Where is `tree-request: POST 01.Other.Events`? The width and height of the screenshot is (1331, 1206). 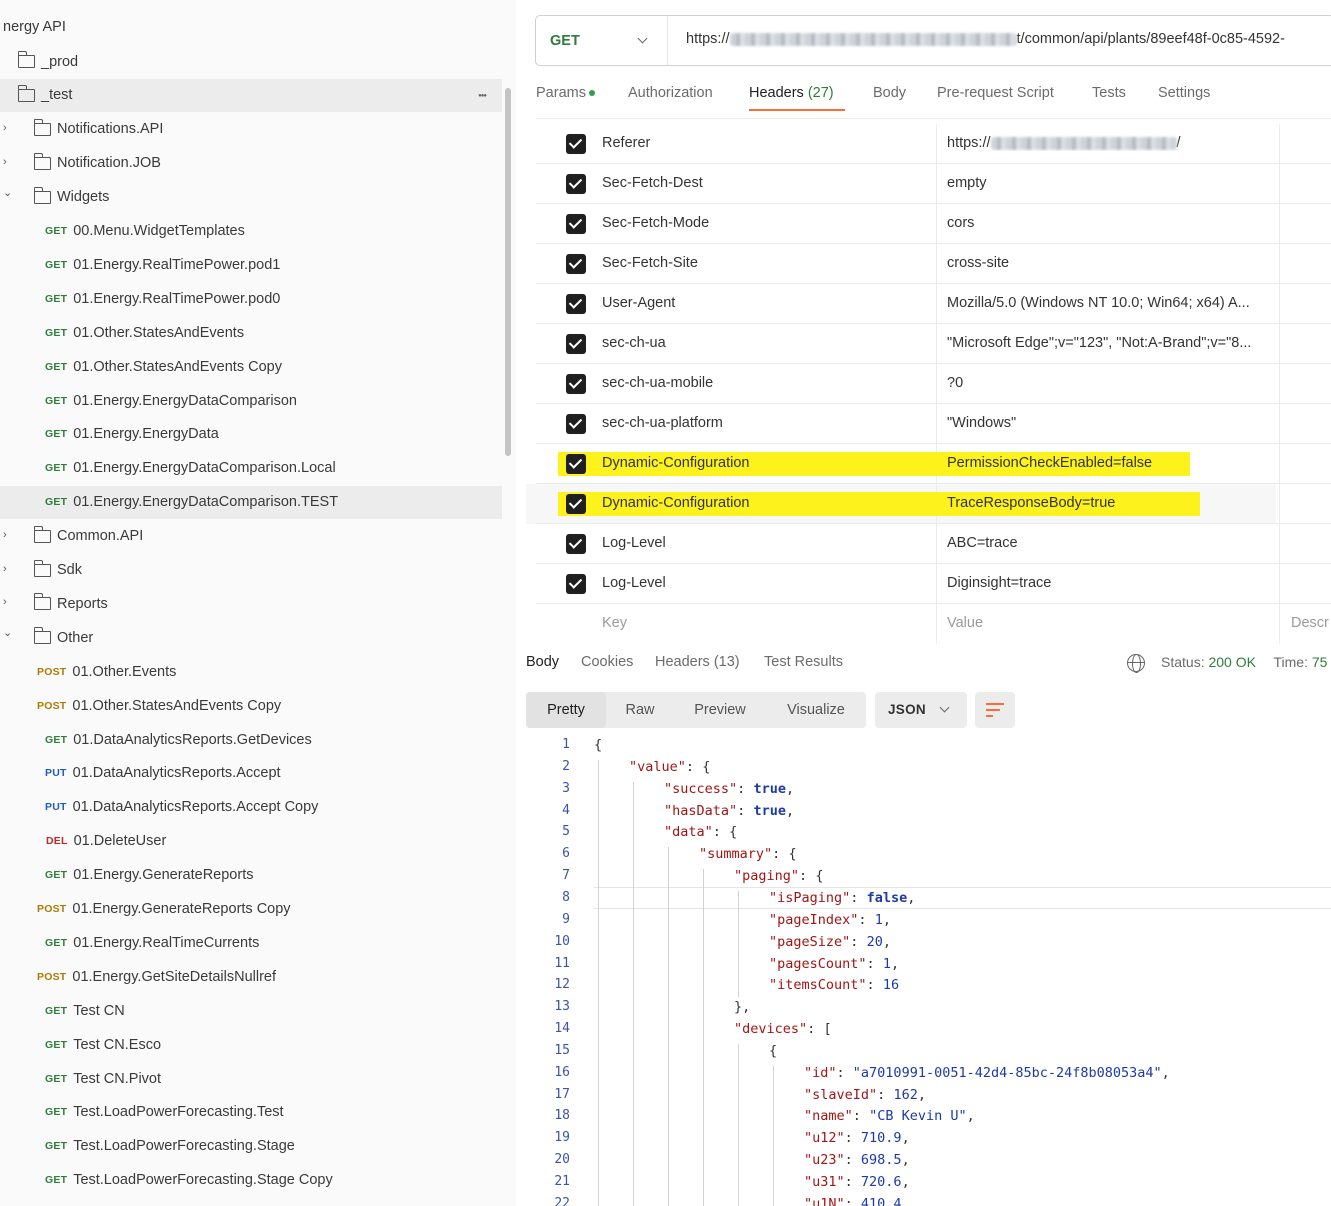
tree-request: POST 01.Other.Events is located at coordinates (251, 671).